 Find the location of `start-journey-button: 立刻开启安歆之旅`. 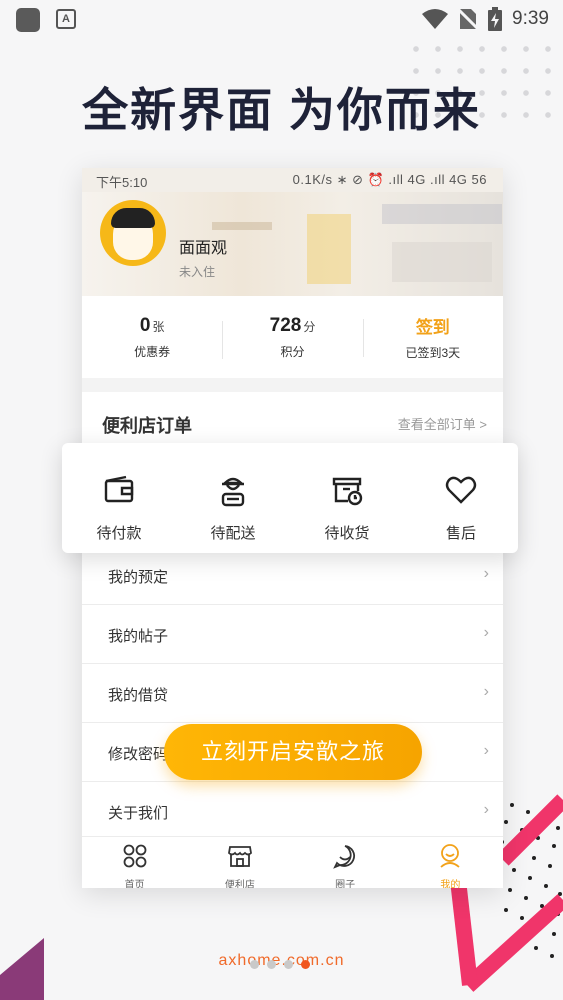

start-journey-button: 立刻开启安歆之旅 is located at coordinates (293, 752).